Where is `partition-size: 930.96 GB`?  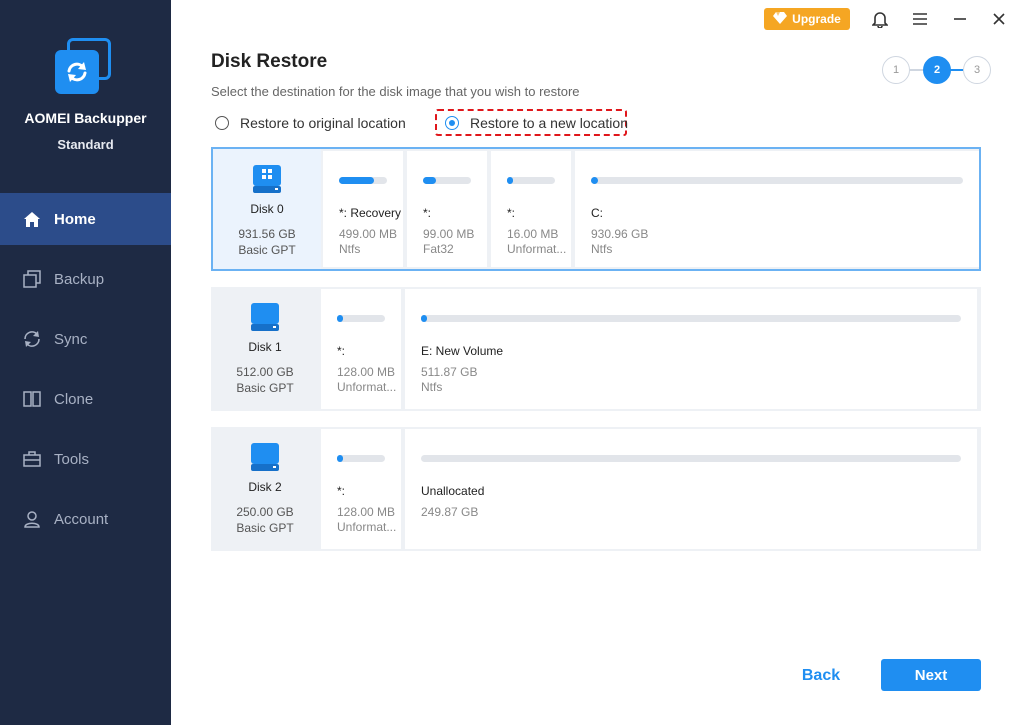
partition-size: 930.96 GB is located at coordinates (620, 234).